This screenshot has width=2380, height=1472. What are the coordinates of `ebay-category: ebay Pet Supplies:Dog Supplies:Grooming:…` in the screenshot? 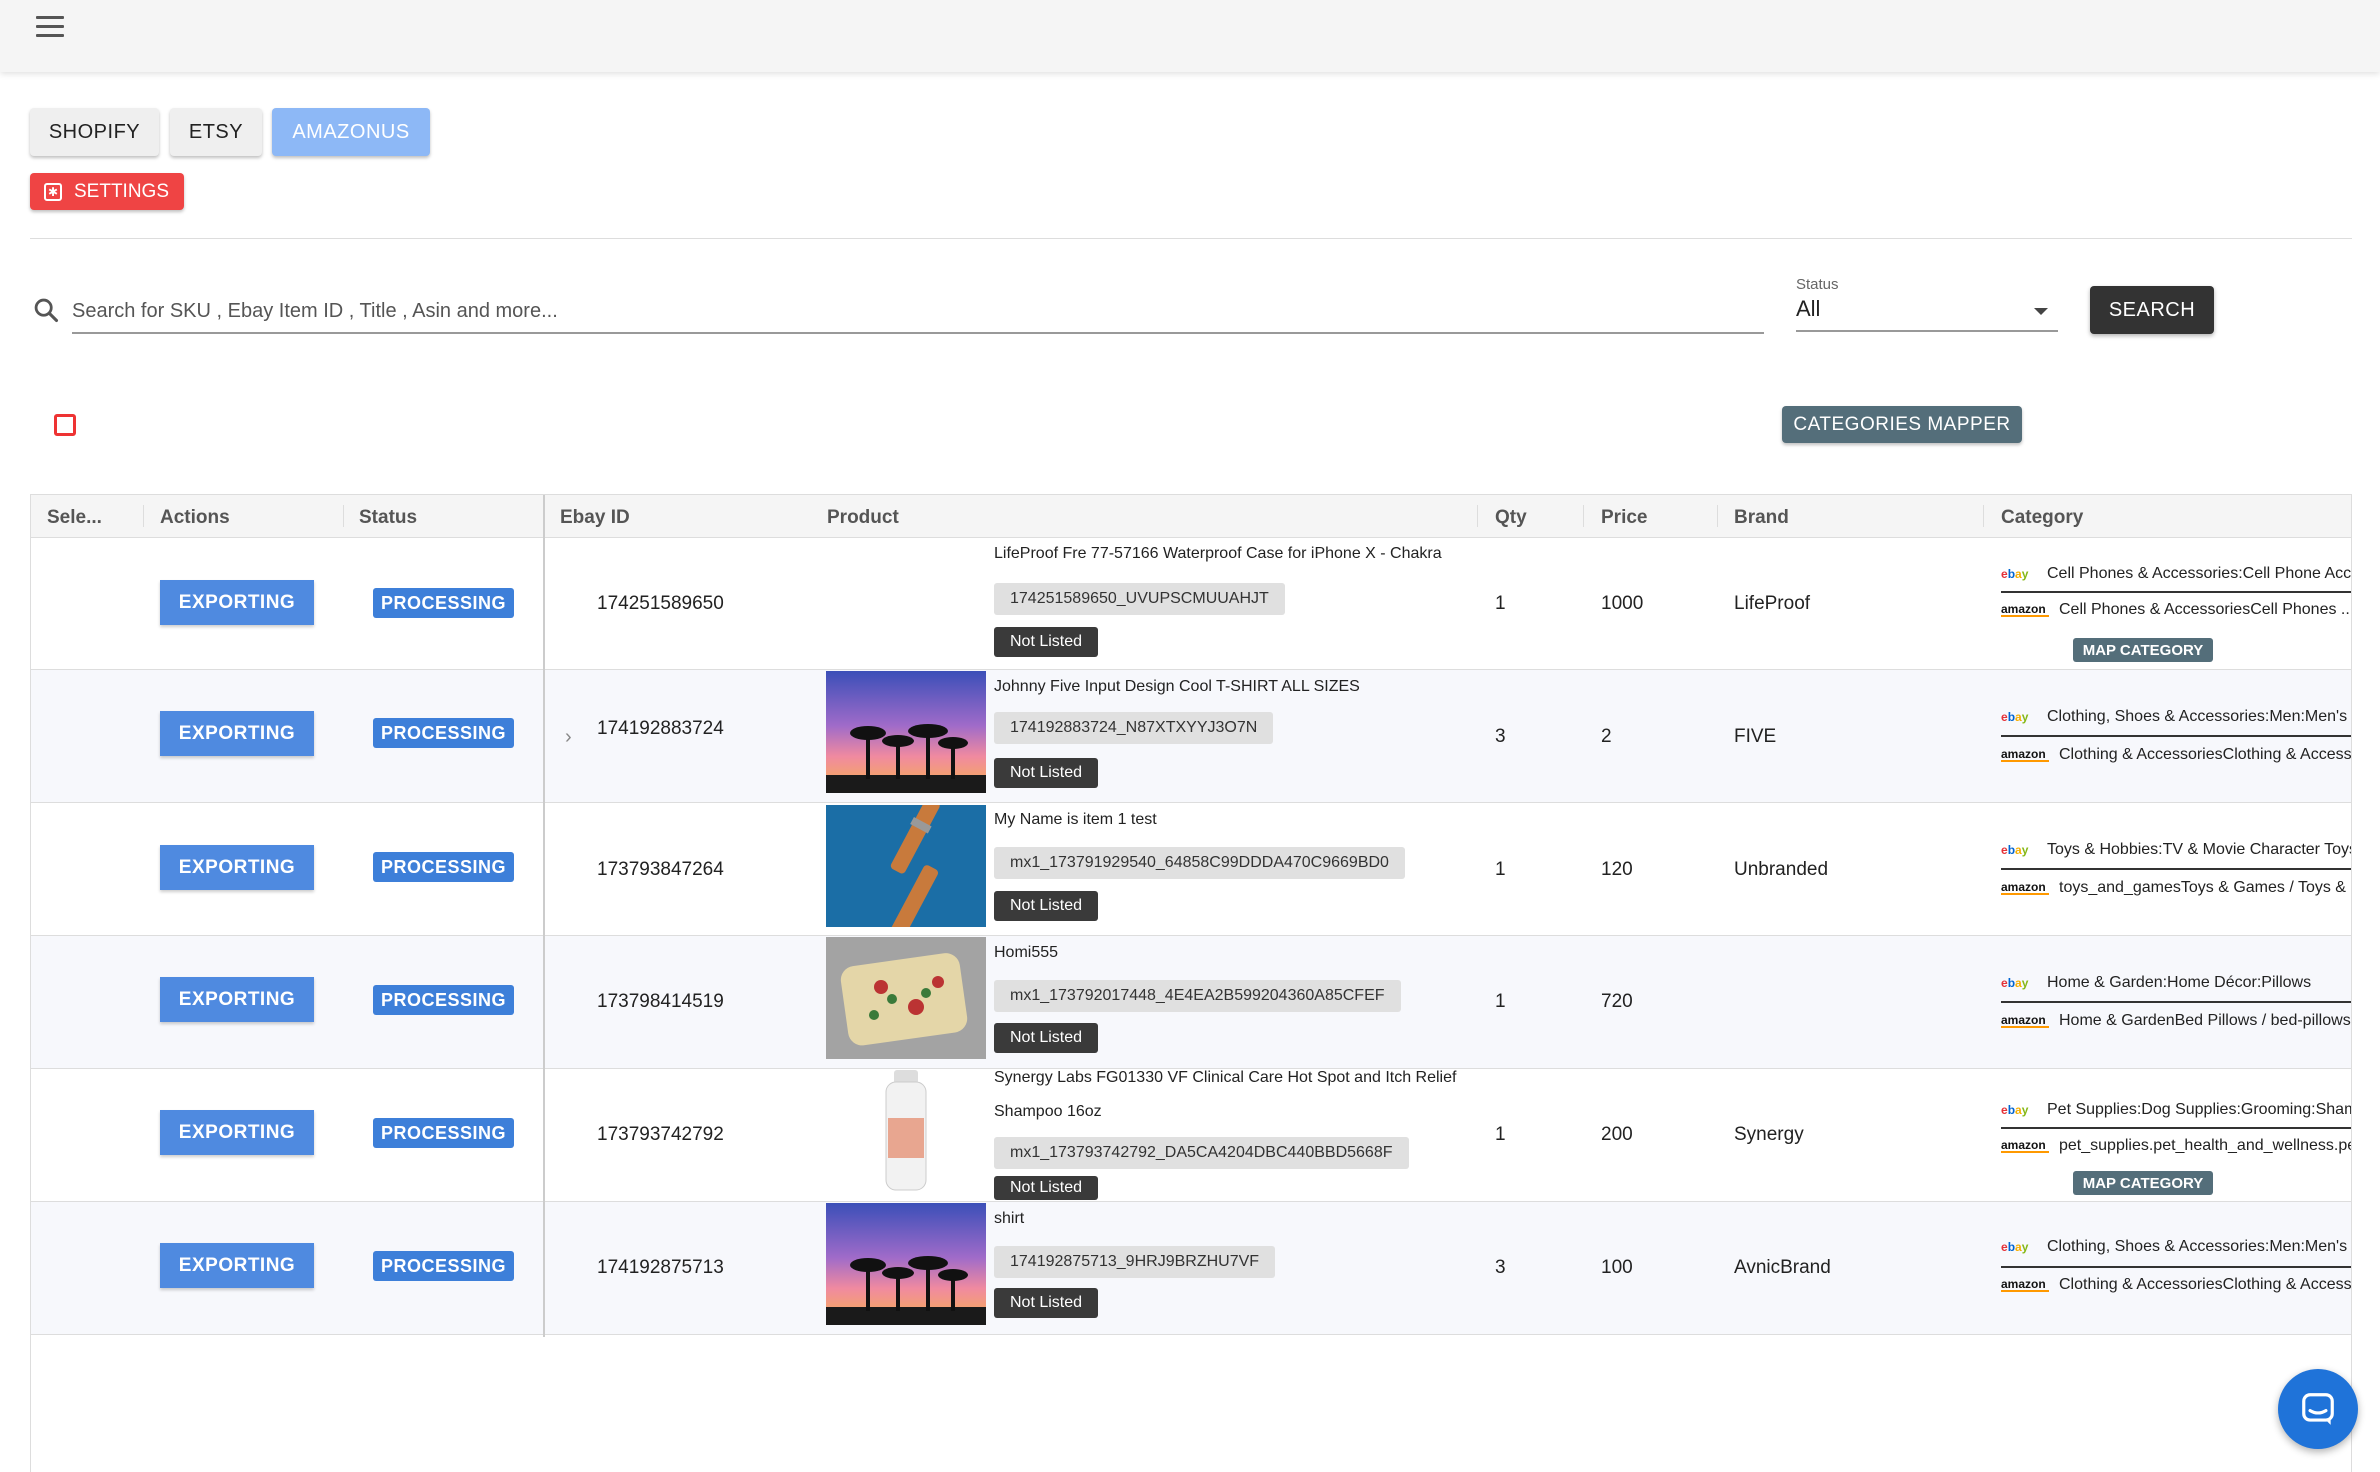 It's located at (2176, 1109).